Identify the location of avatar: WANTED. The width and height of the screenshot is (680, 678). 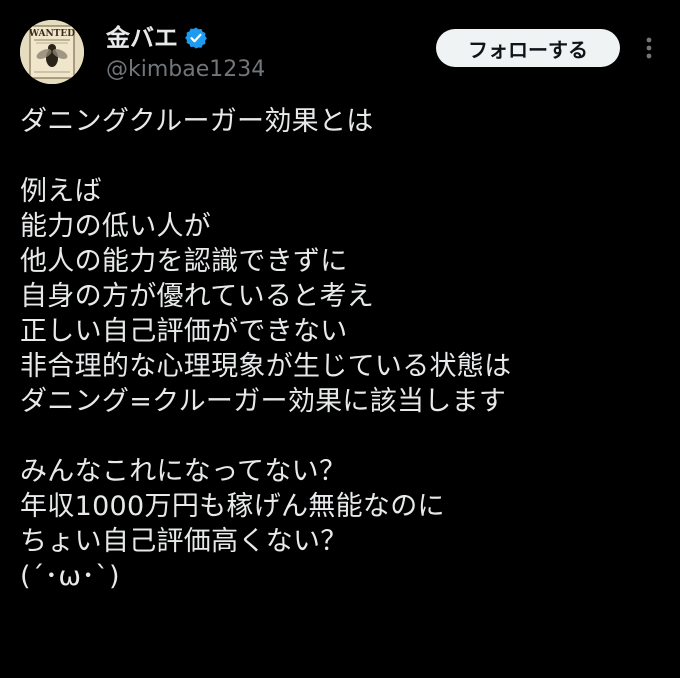
(52, 52).